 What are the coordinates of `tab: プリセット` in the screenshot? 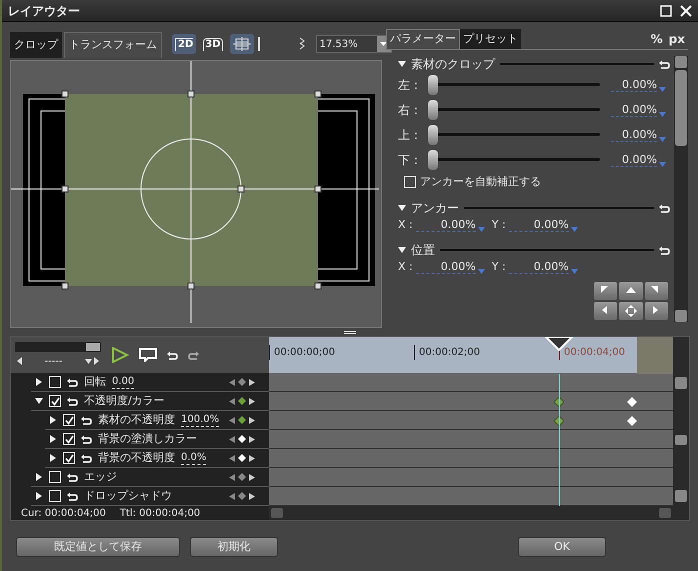 It's located at (490, 39).